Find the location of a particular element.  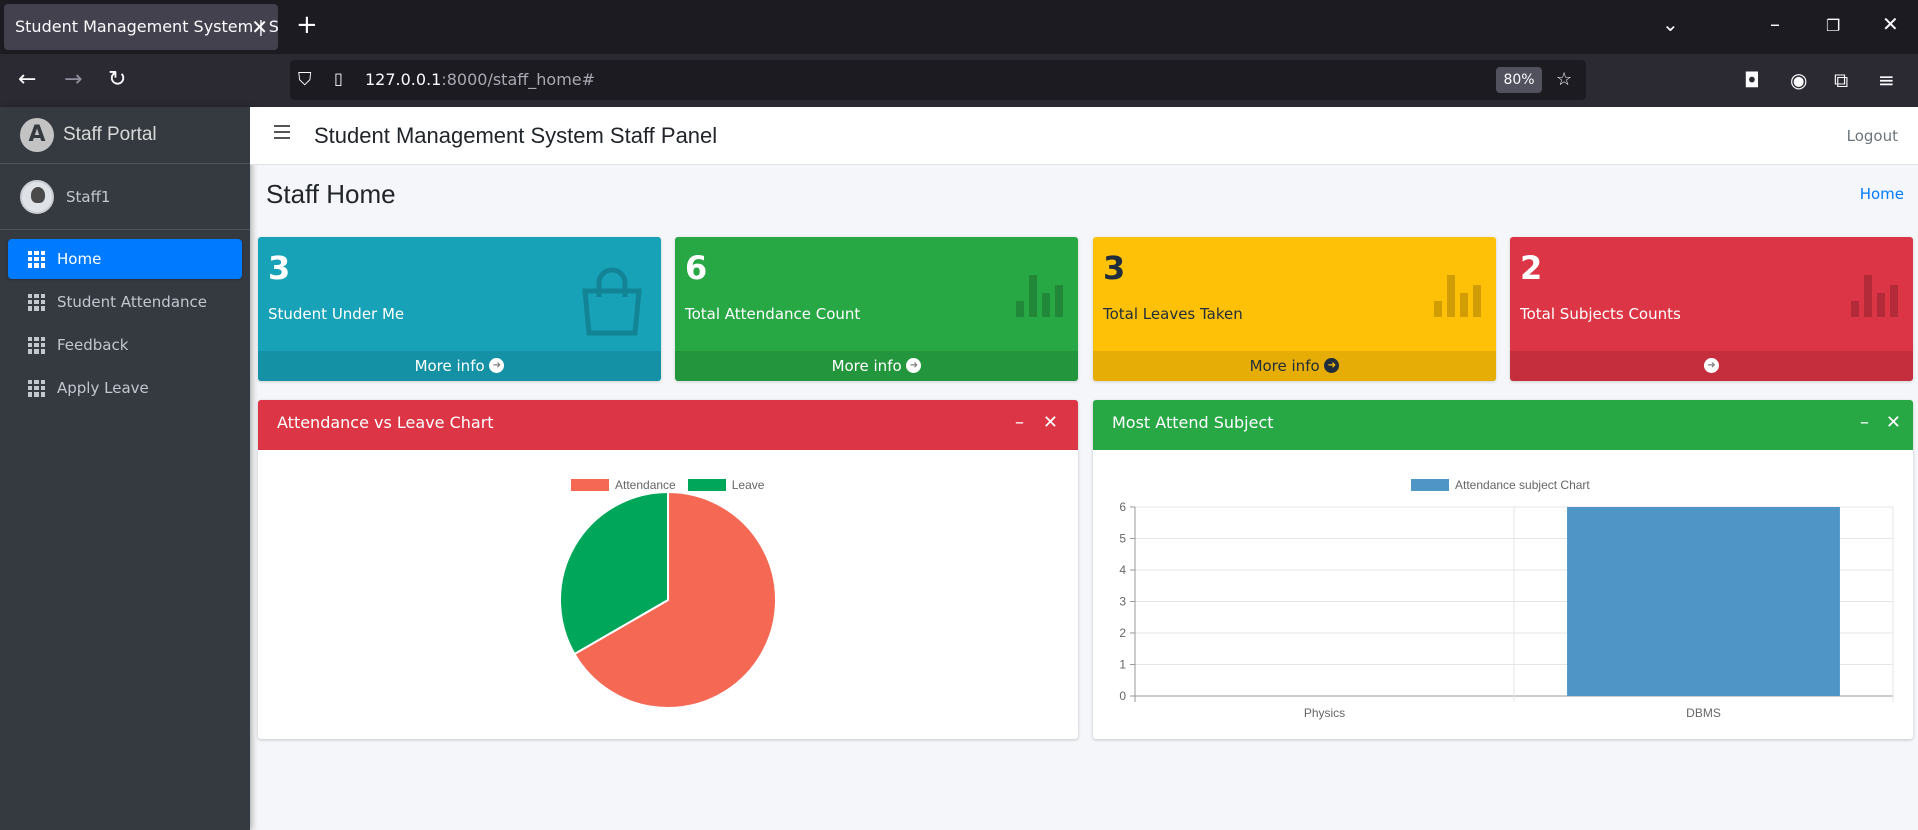

sidebar-item-label: Feedback is located at coordinates (93, 345).